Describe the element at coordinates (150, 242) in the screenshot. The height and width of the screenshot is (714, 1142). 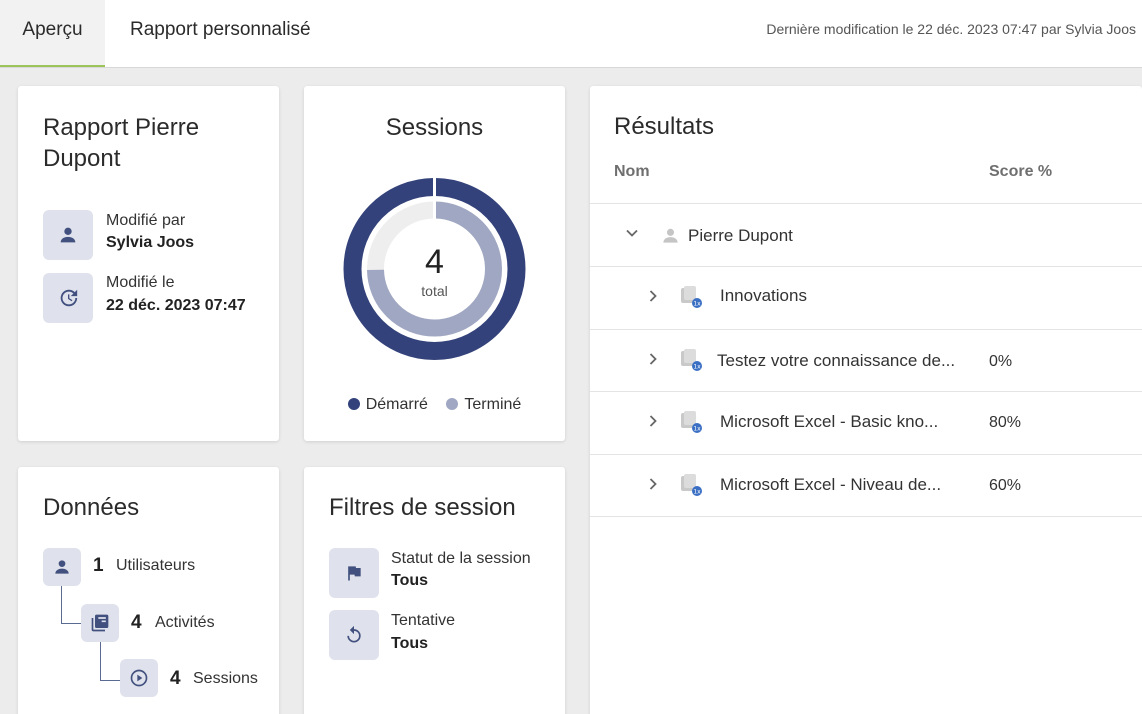
I see `modified-by-value: Sylvia Joos` at that location.